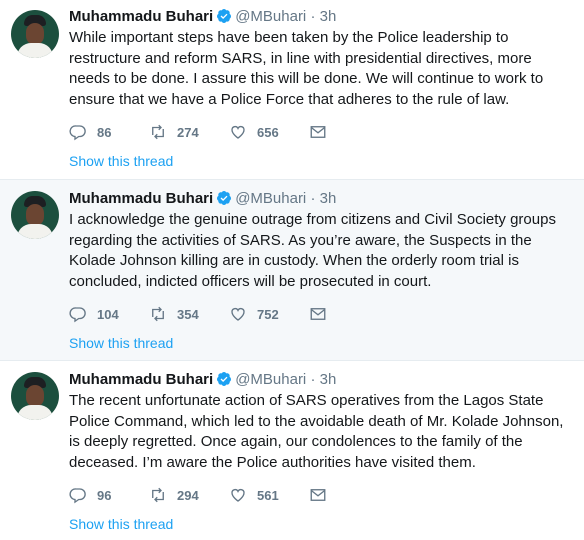 The height and width of the screenshot is (540, 584). Describe the element at coordinates (104, 132) in the screenshot. I see `reply-count: 86` at that location.